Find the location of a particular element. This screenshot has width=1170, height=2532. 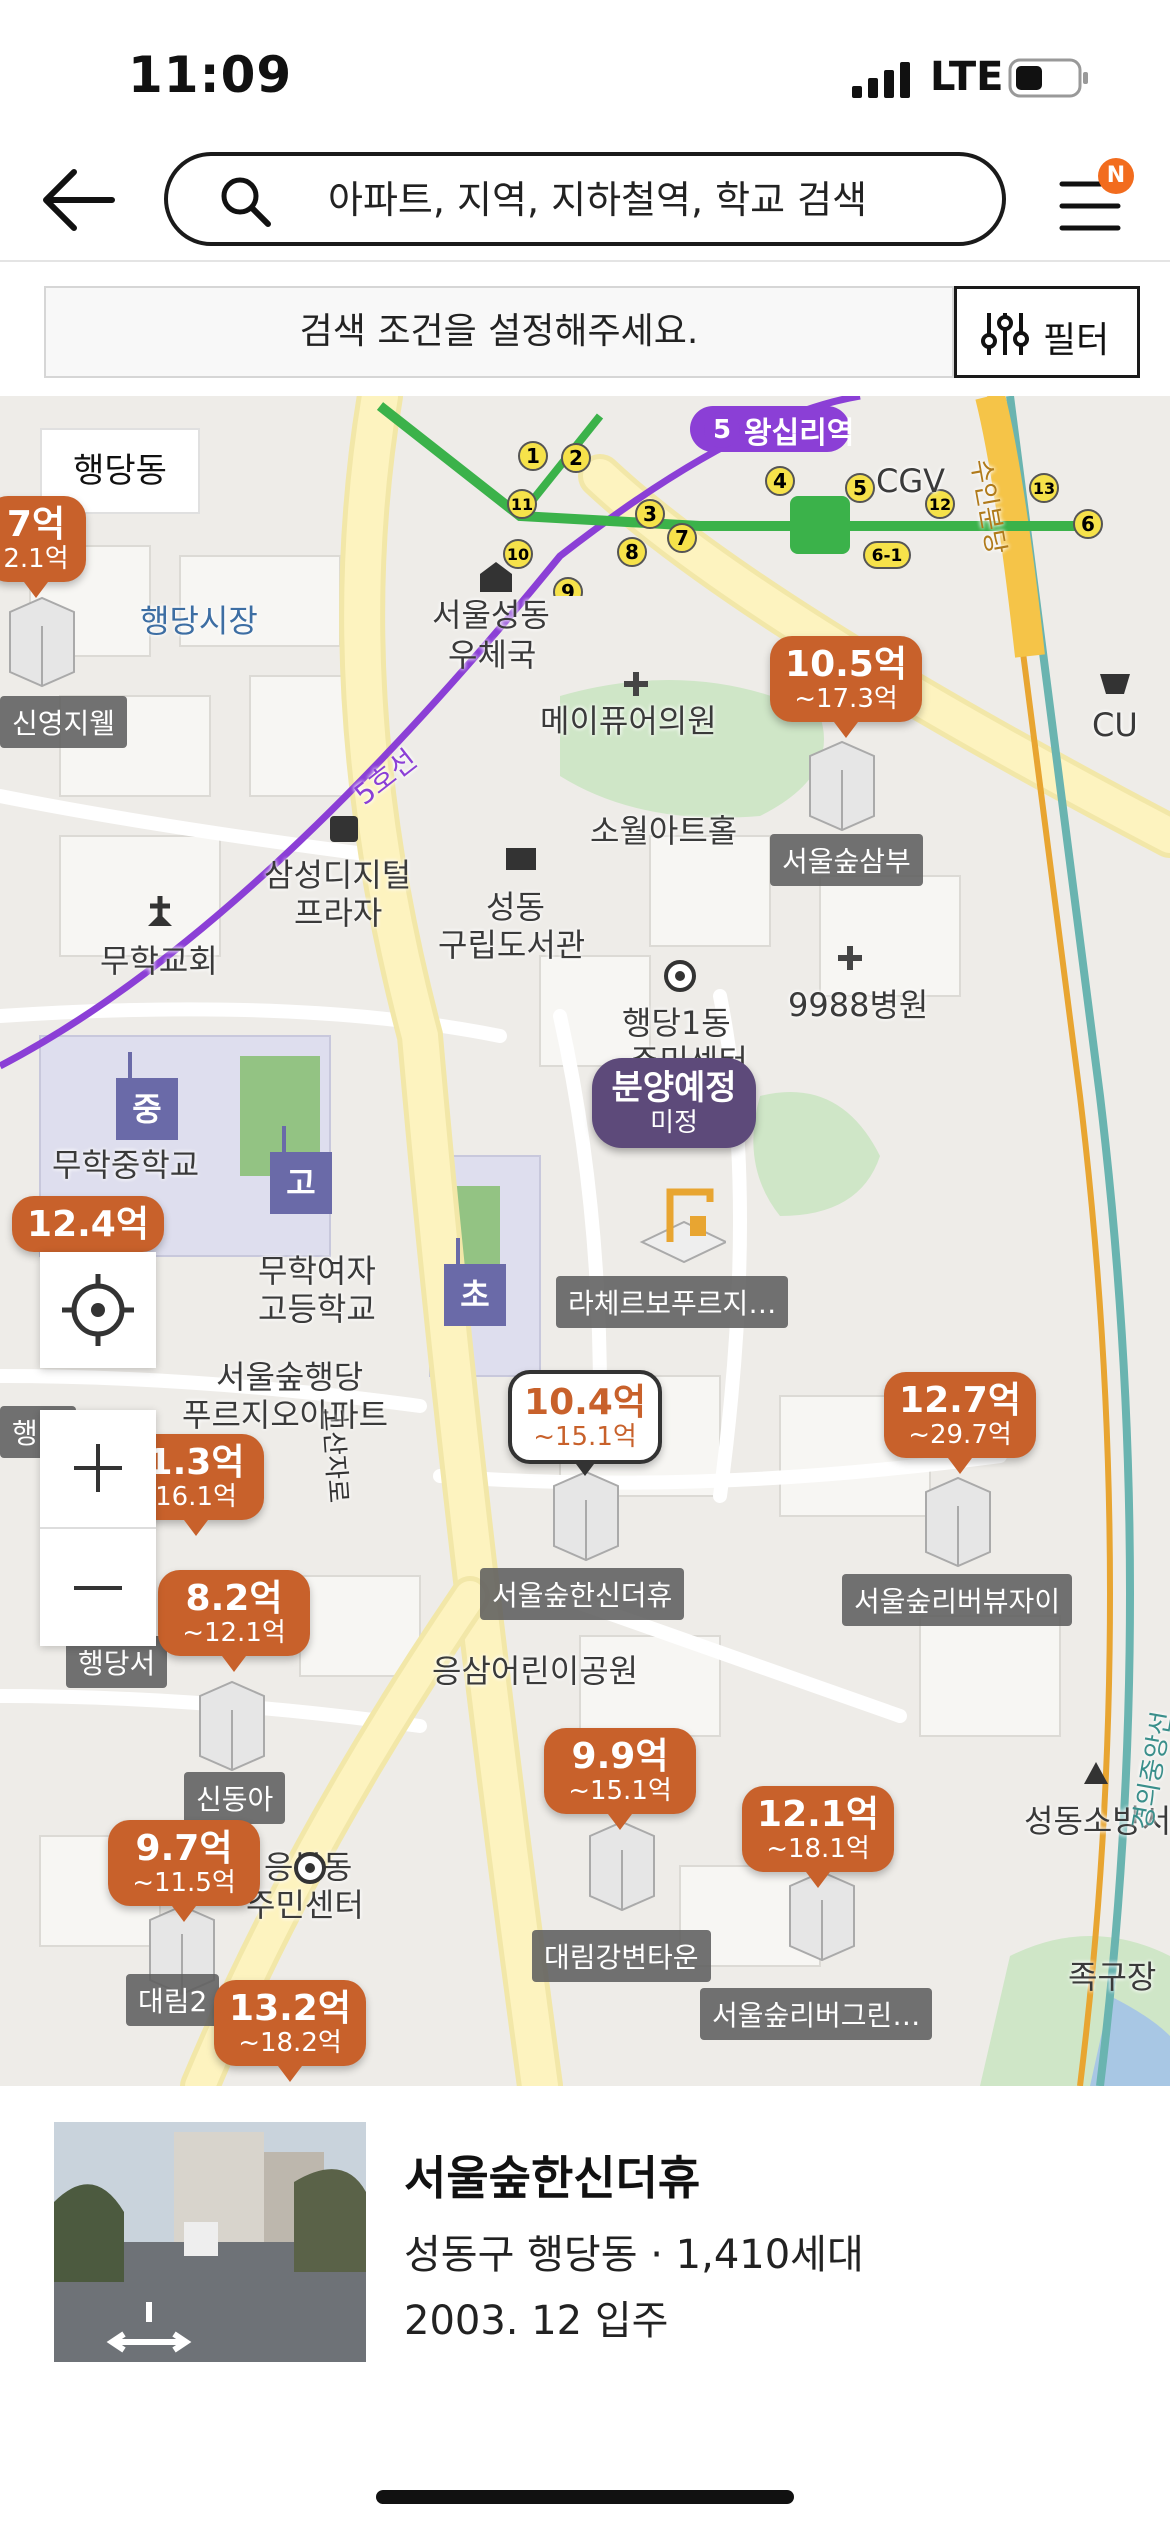

zoom-out-icon is located at coordinates (98, 1588).